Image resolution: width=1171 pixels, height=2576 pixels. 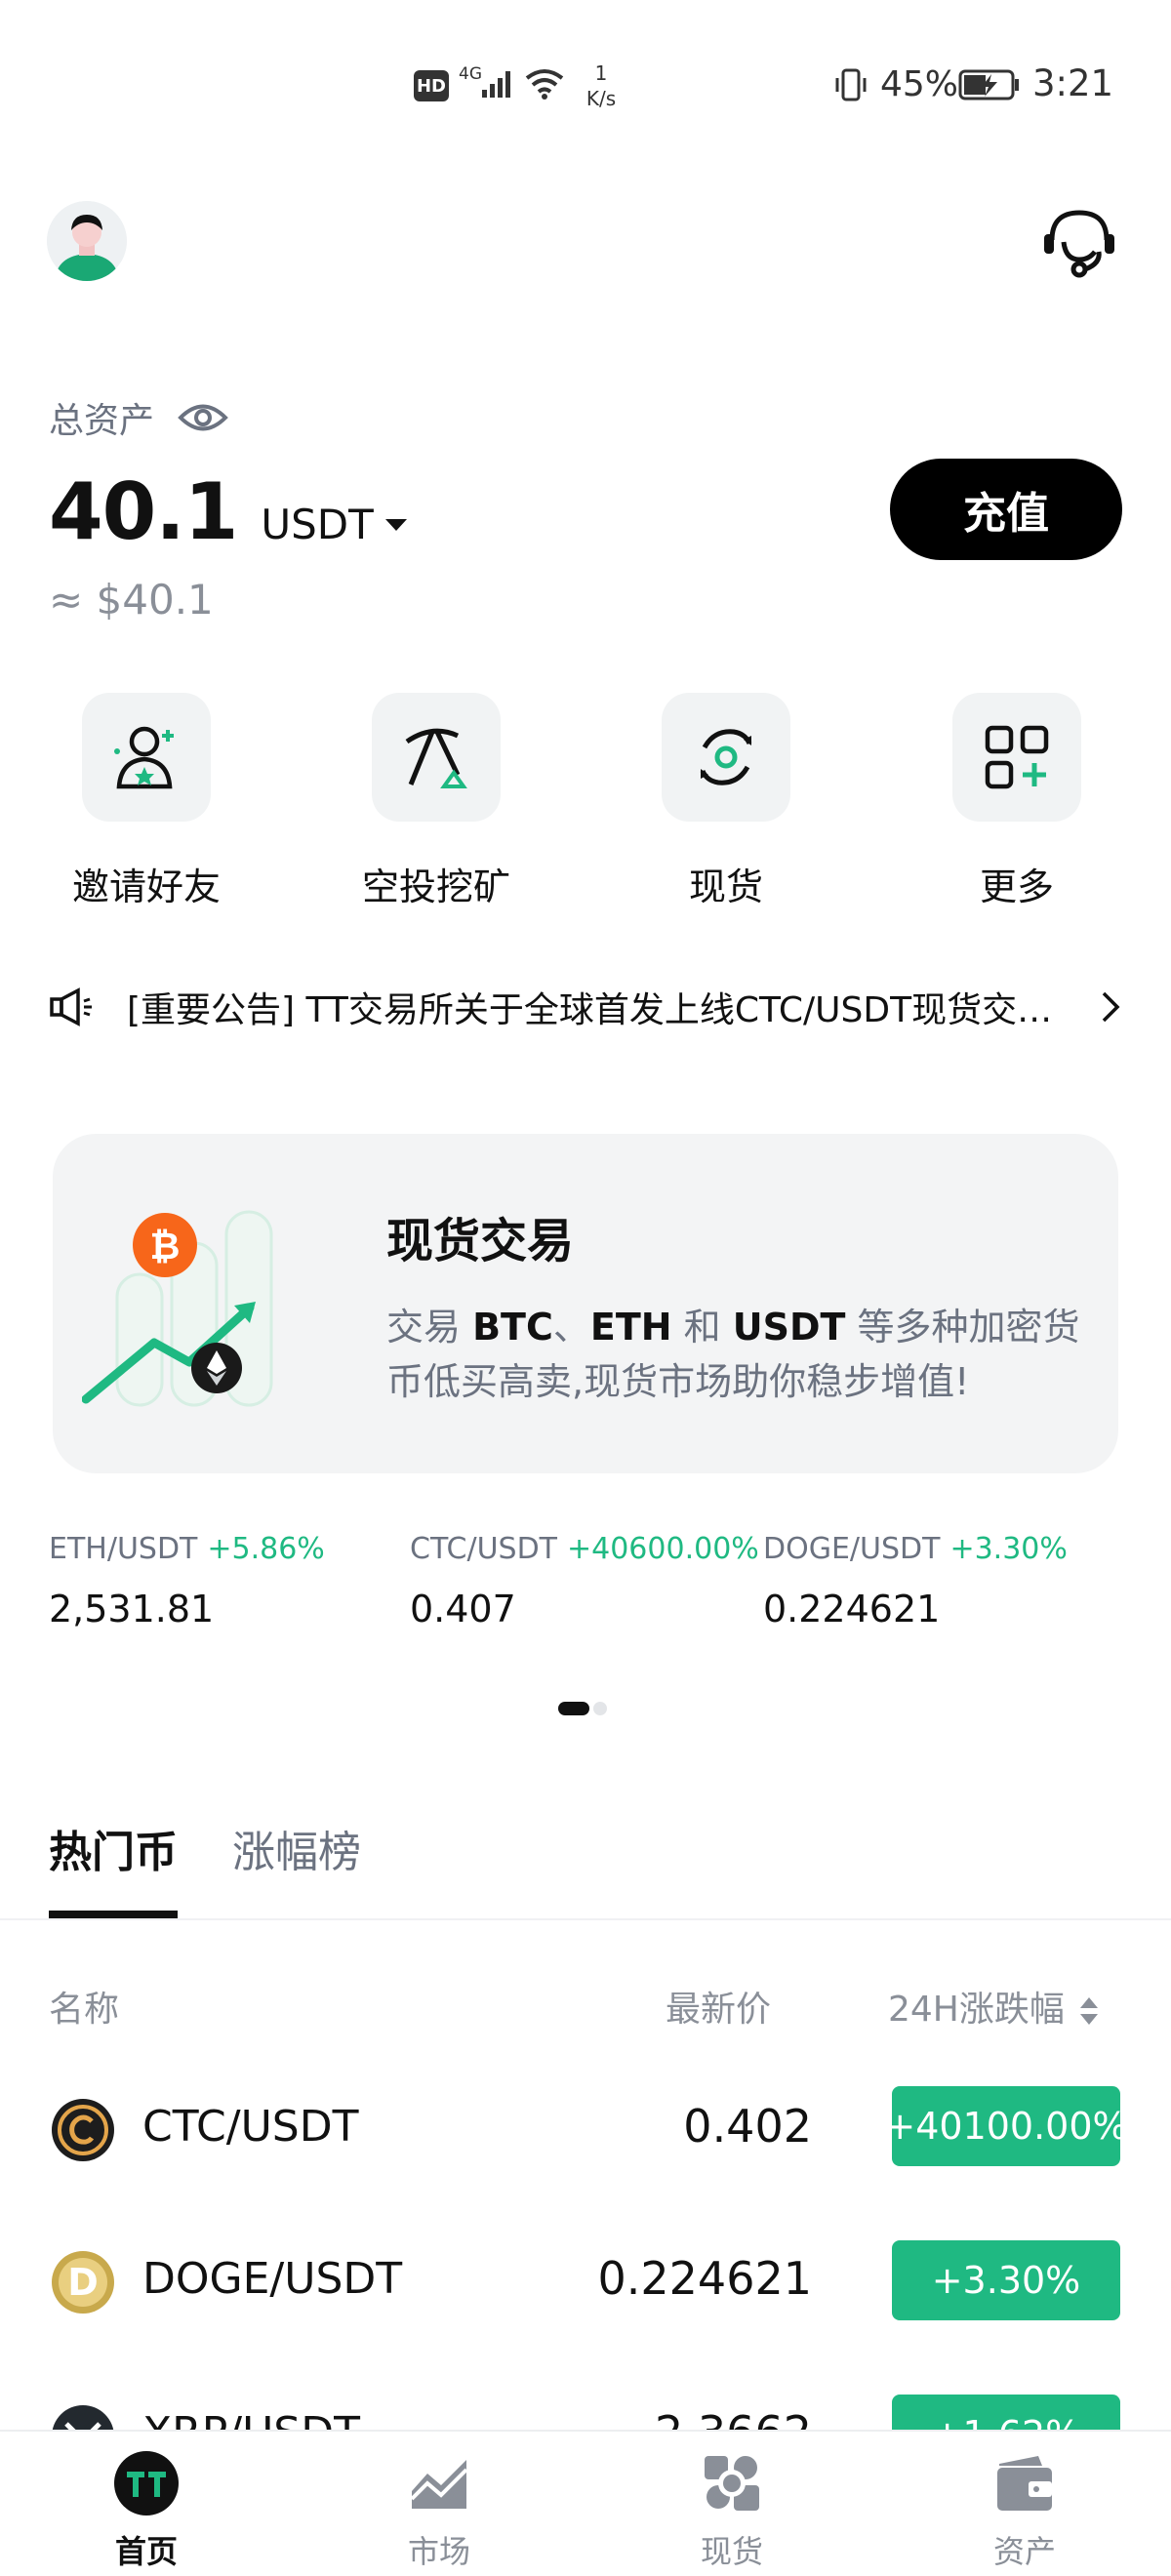 I want to click on column-header-change-label: 24H涨跌幅, so click(x=976, y=2010).